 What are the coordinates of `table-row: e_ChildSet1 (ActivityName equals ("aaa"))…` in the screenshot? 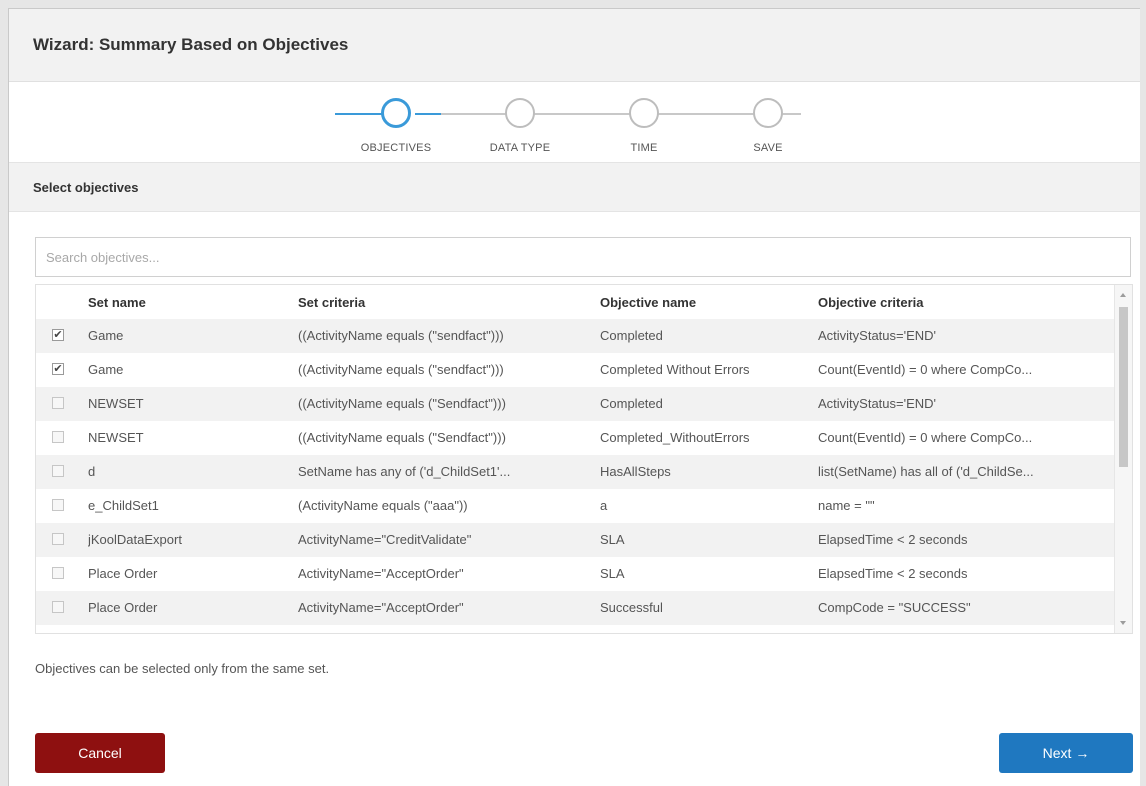 It's located at (575, 506).